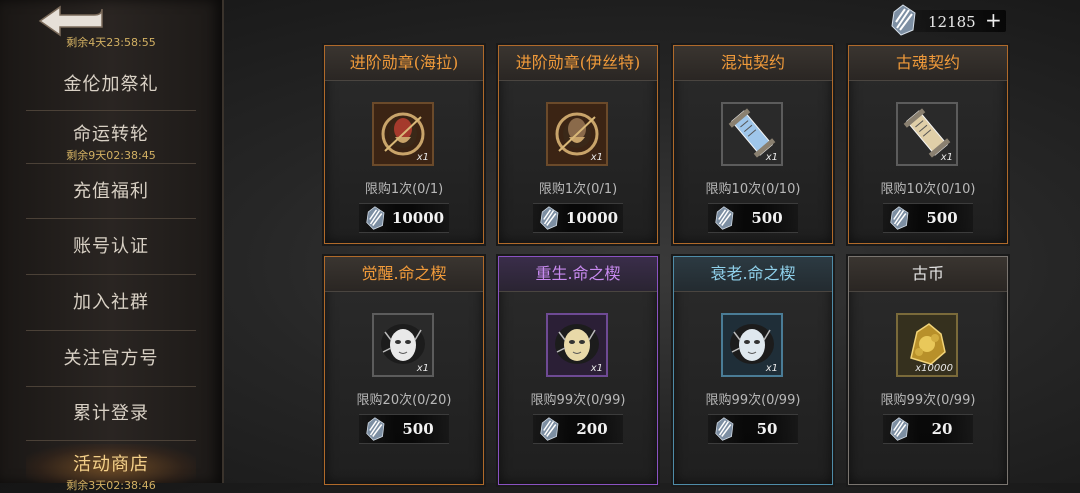  Describe the element at coordinates (404, 400) in the screenshot. I see `purchase-limit: 限购20次(0/20)` at that location.